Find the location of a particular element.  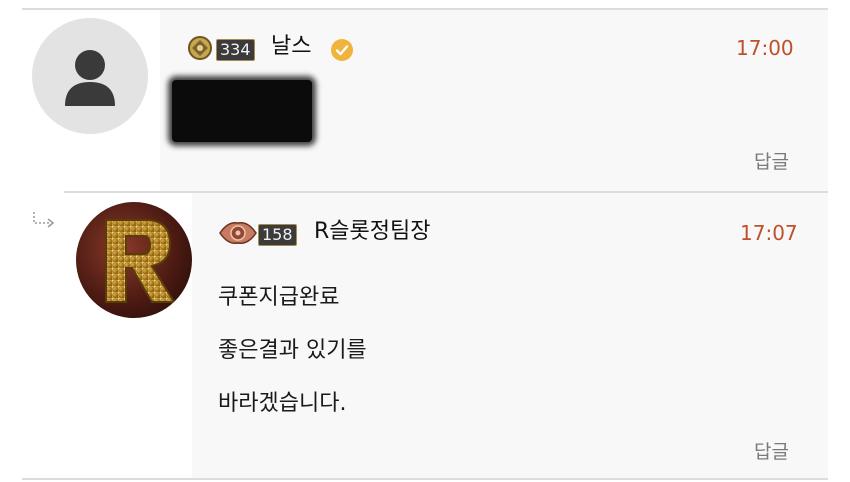

user-silhouette-icon is located at coordinates (90, 78).